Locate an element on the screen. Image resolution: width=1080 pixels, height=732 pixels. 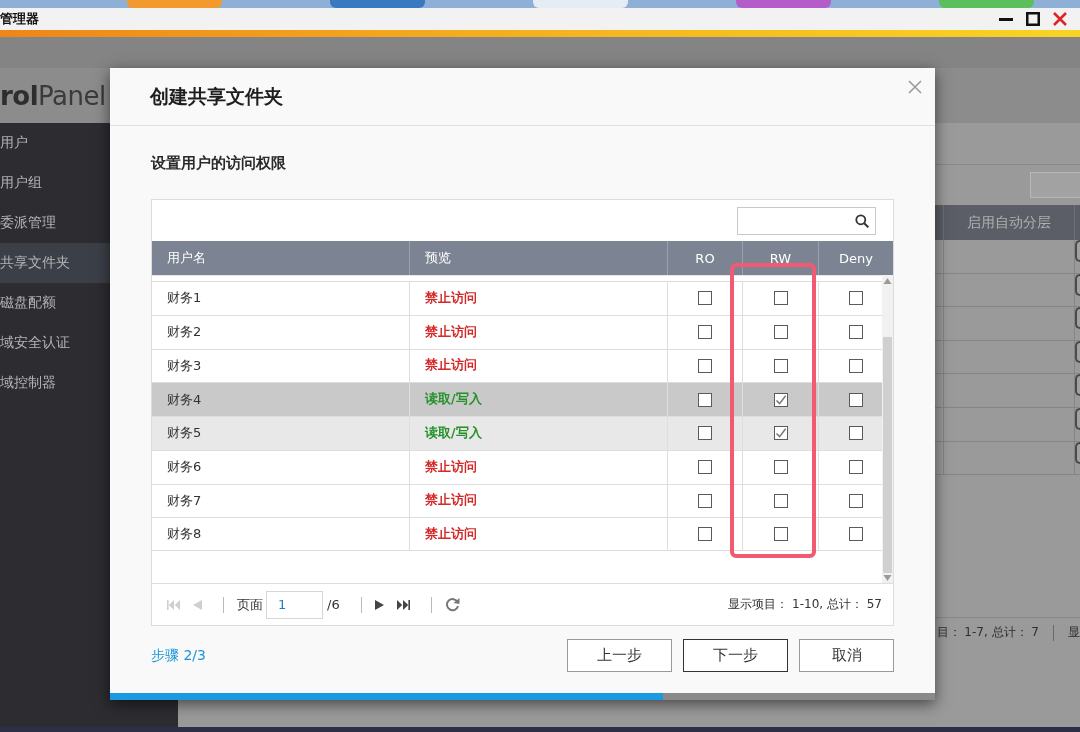
status-text: 显 is located at coordinates (1074, 632).